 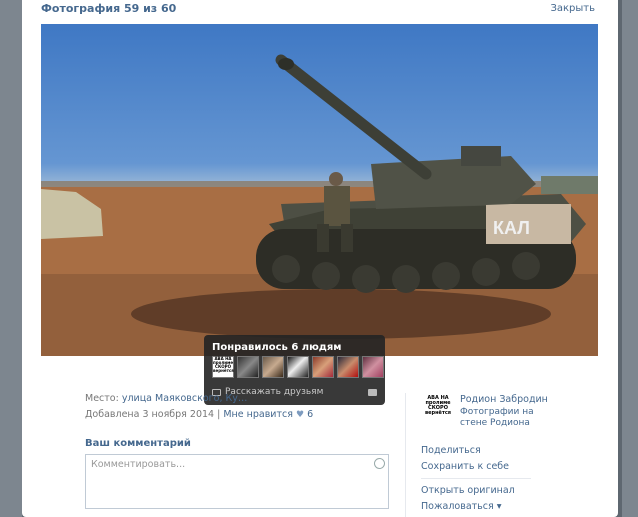 What do you see at coordinates (451, 450) in the screenshot?
I see `share-button: Поделиться` at bounding box center [451, 450].